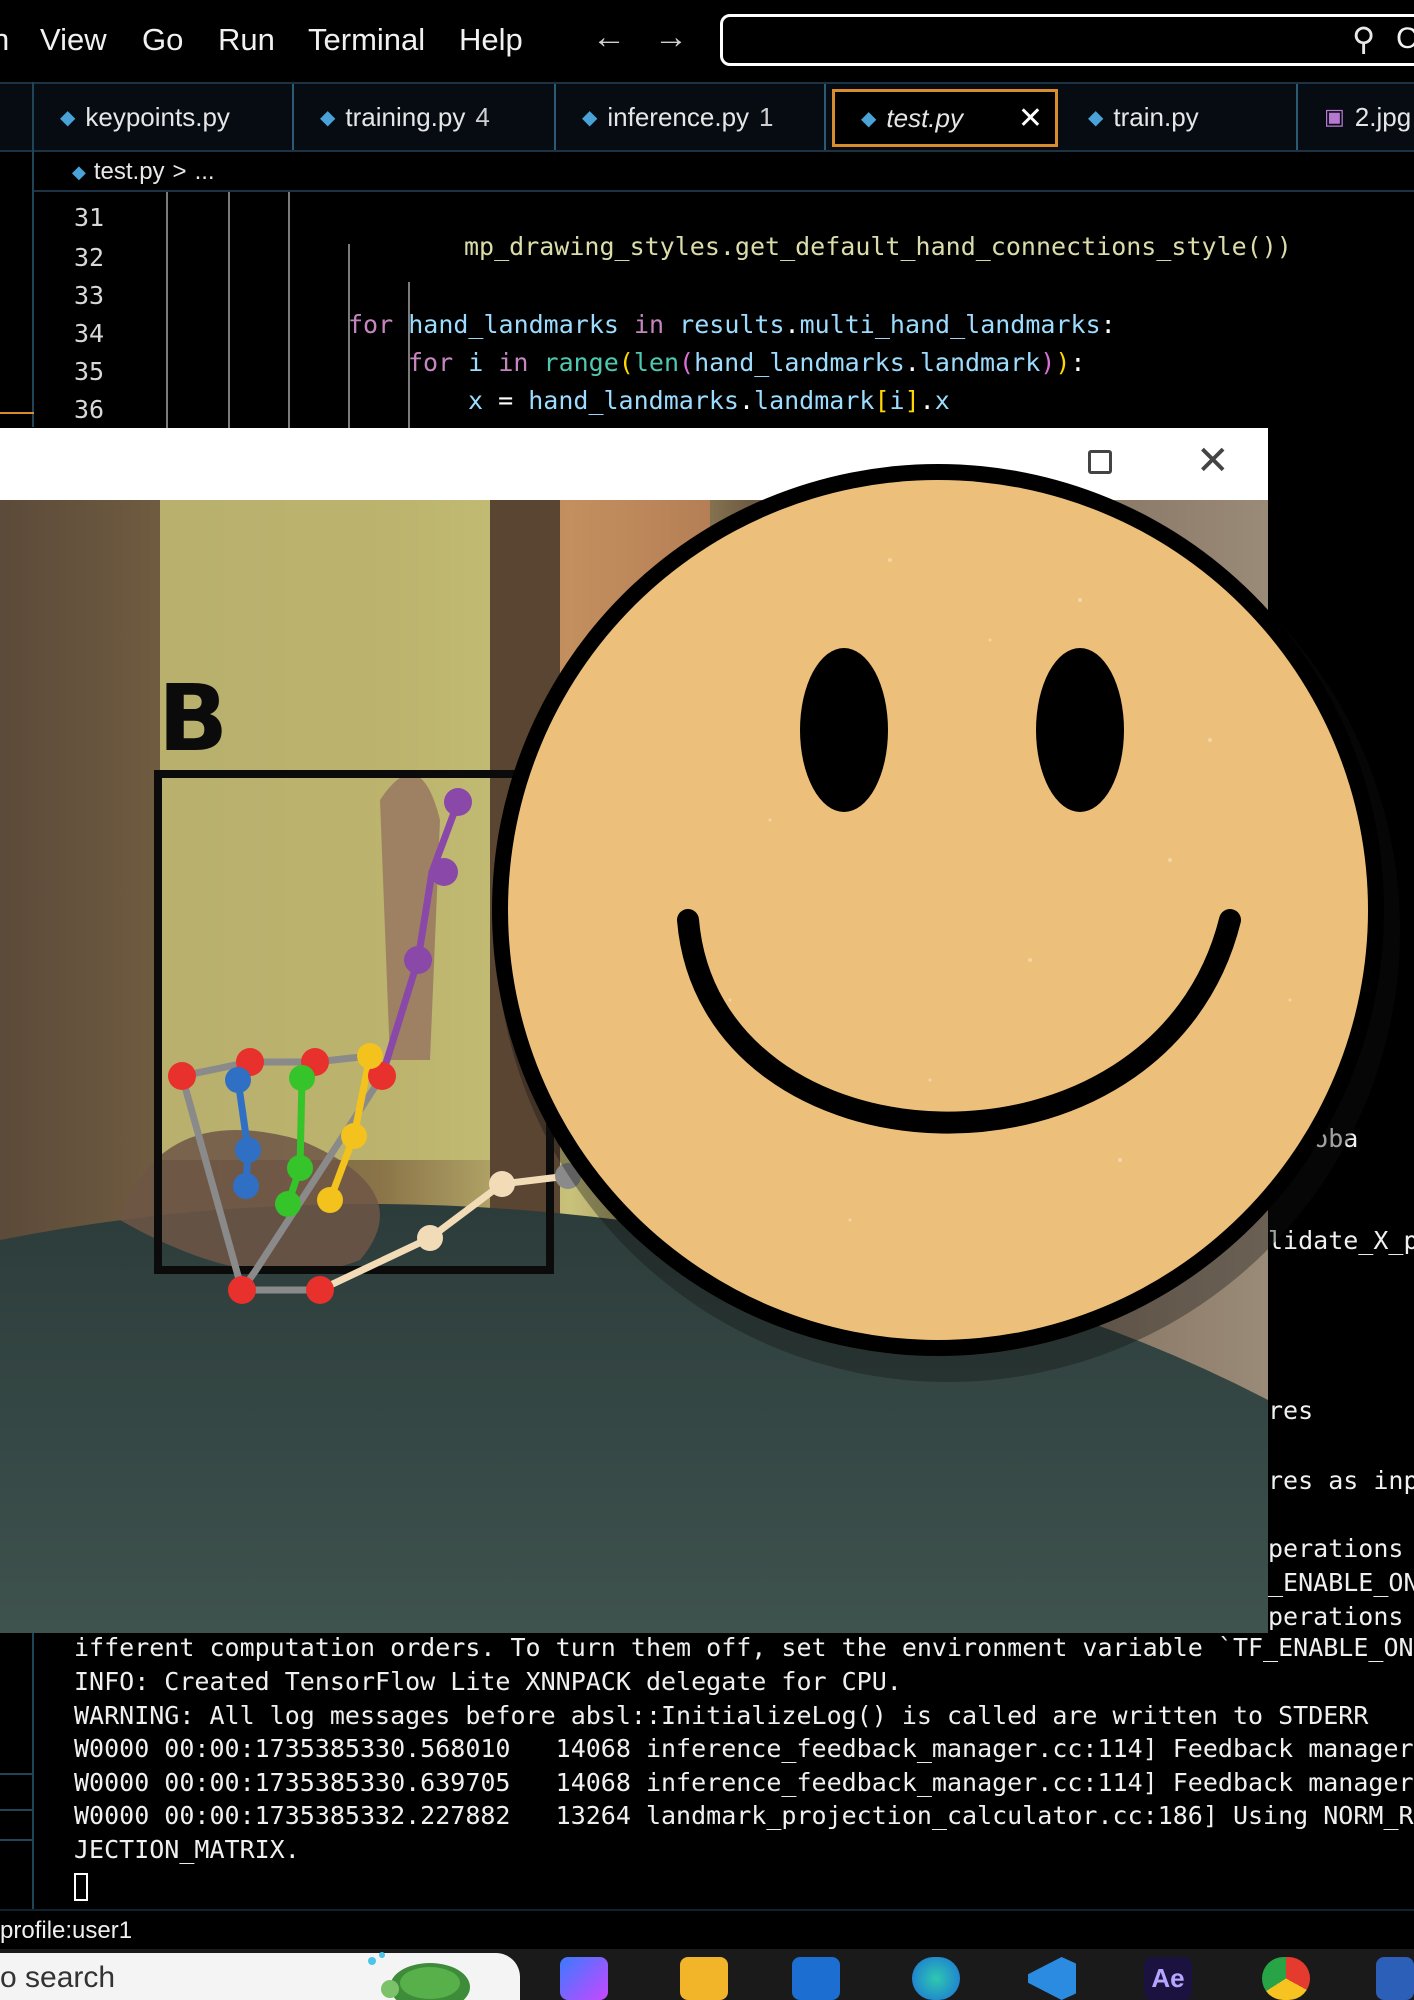 The width and height of the screenshot is (1414, 2000). What do you see at coordinates (260, 1976) in the screenshot?
I see `taskbar-search-box: o search` at bounding box center [260, 1976].